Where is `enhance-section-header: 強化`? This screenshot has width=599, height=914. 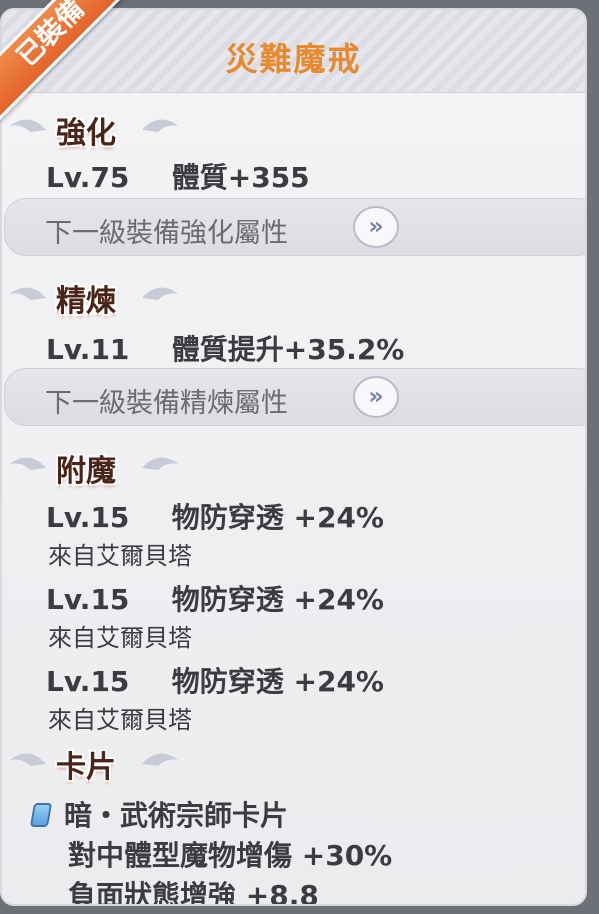
enhance-section-header: 強化 is located at coordinates (97, 129).